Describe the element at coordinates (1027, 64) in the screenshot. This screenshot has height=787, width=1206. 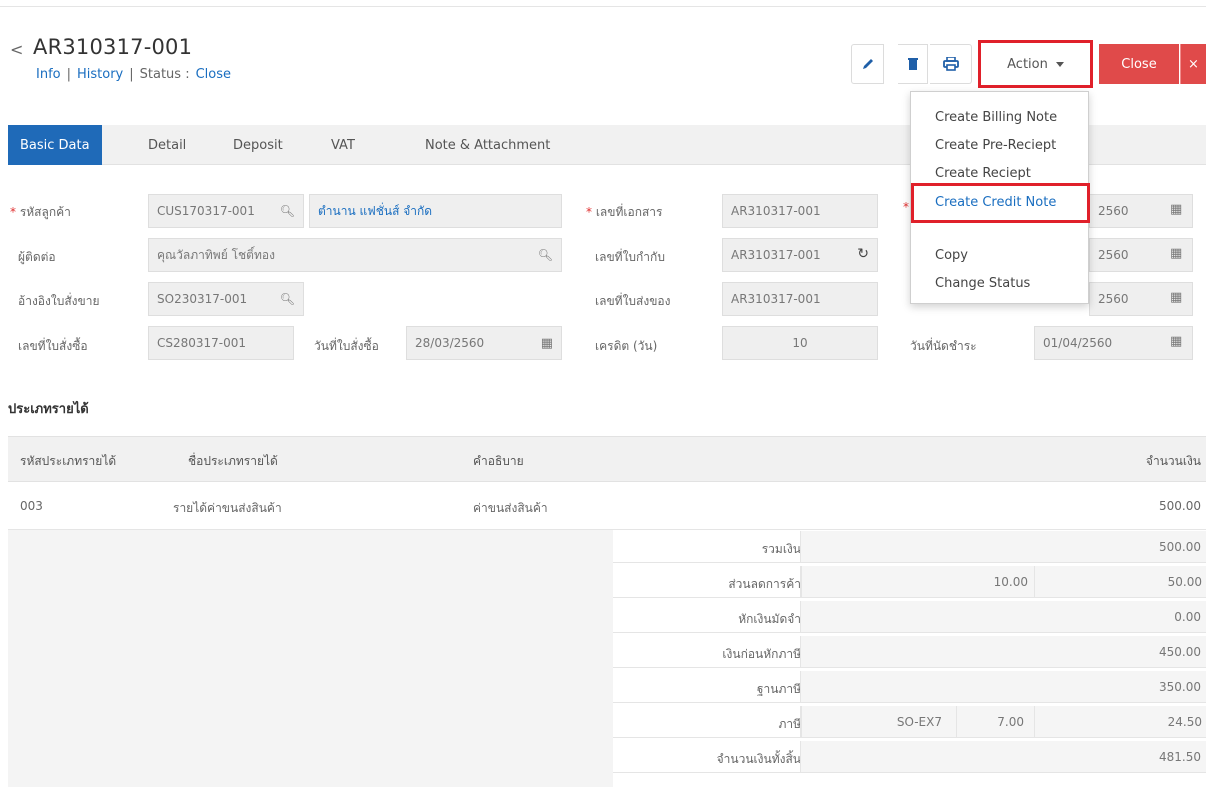
I see `action-label: Action` at that location.